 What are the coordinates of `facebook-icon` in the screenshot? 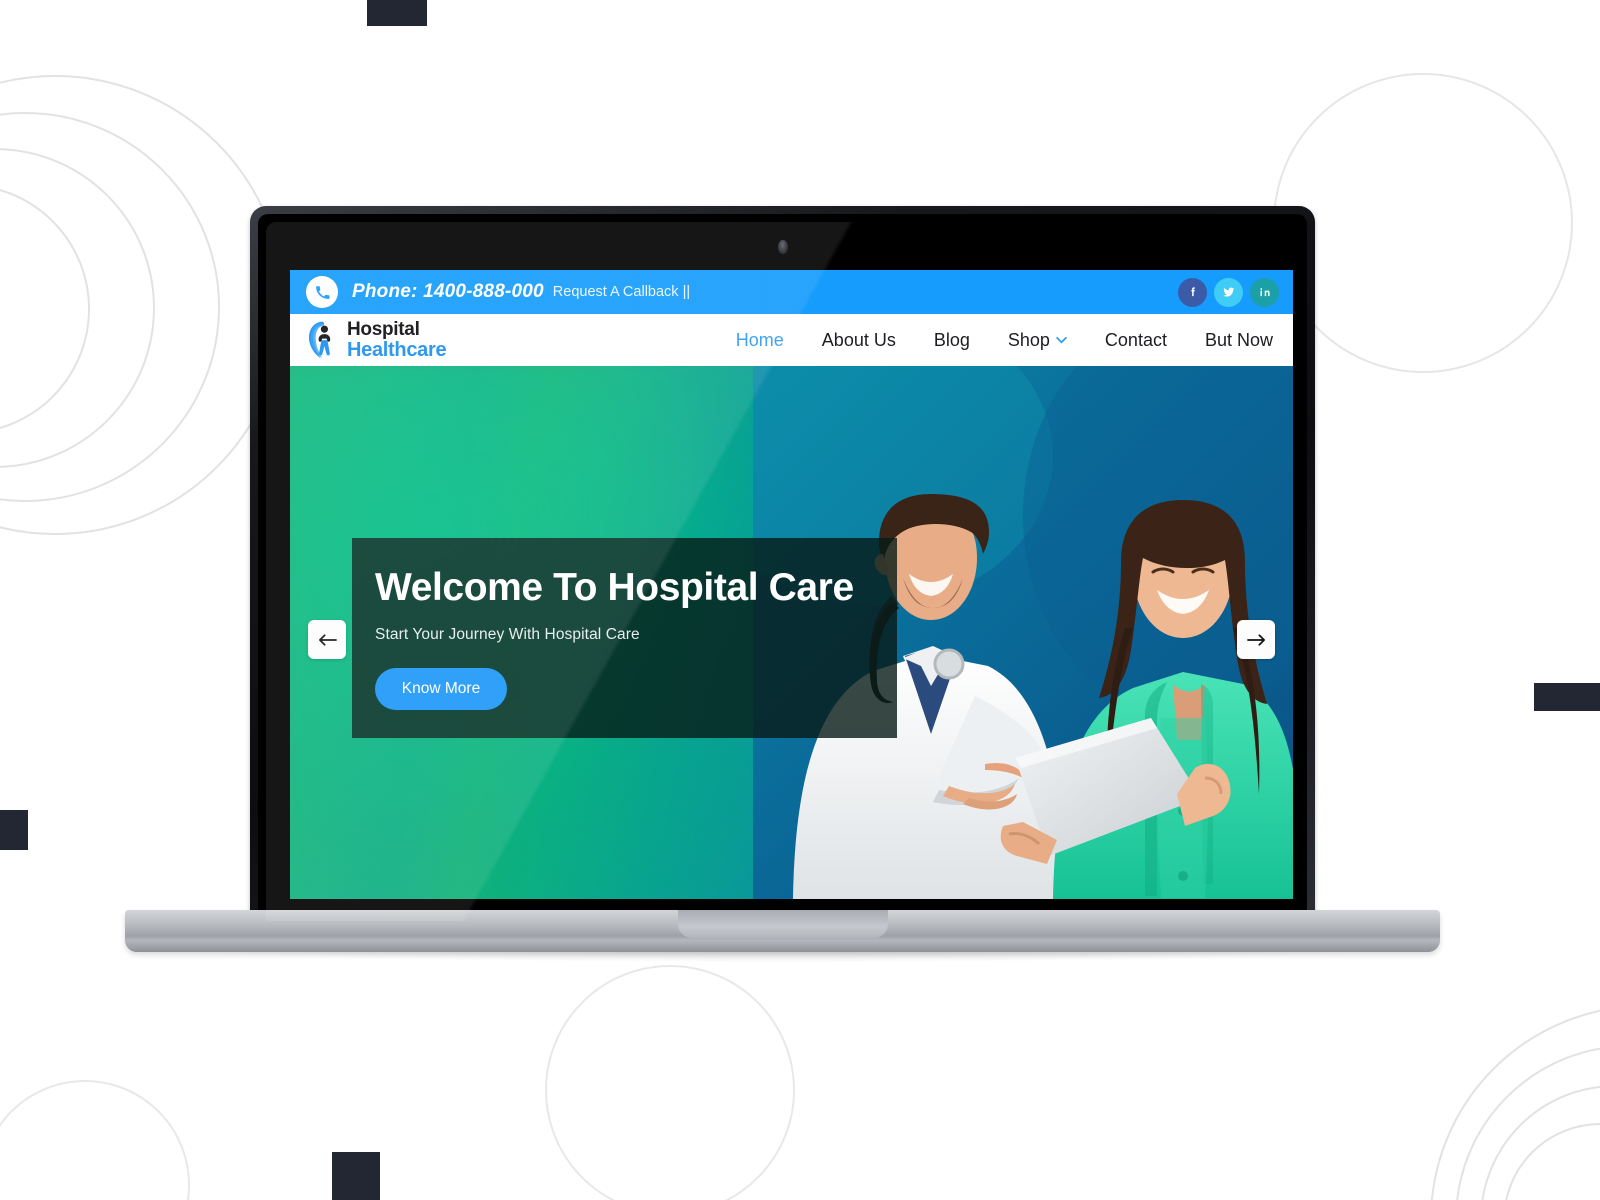 It's located at (1192, 292).